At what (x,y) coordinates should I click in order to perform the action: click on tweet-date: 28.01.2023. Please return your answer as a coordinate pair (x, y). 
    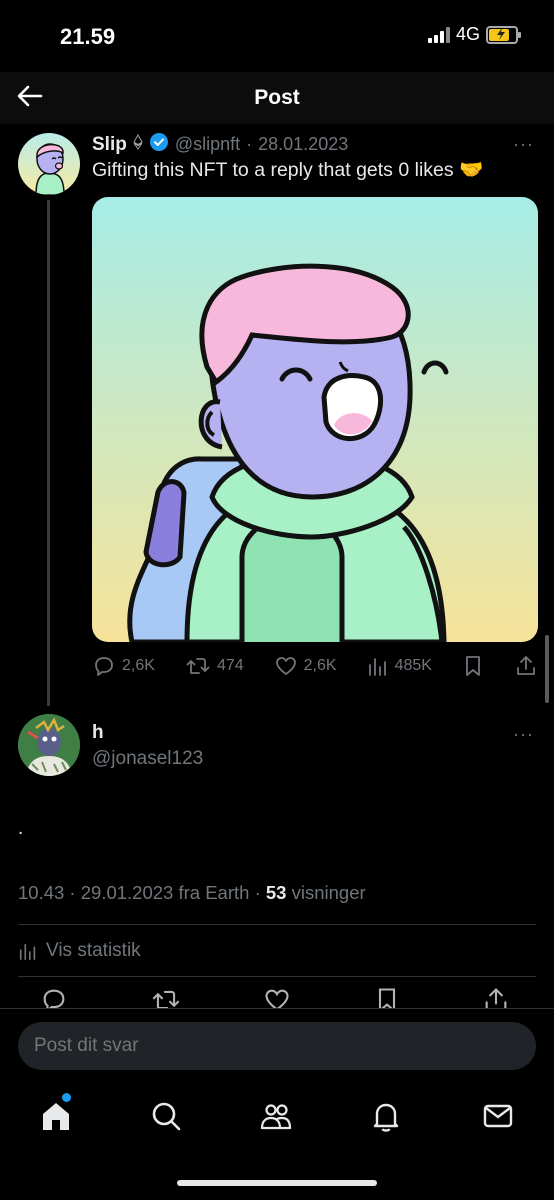
    Looking at the image, I should click on (303, 144).